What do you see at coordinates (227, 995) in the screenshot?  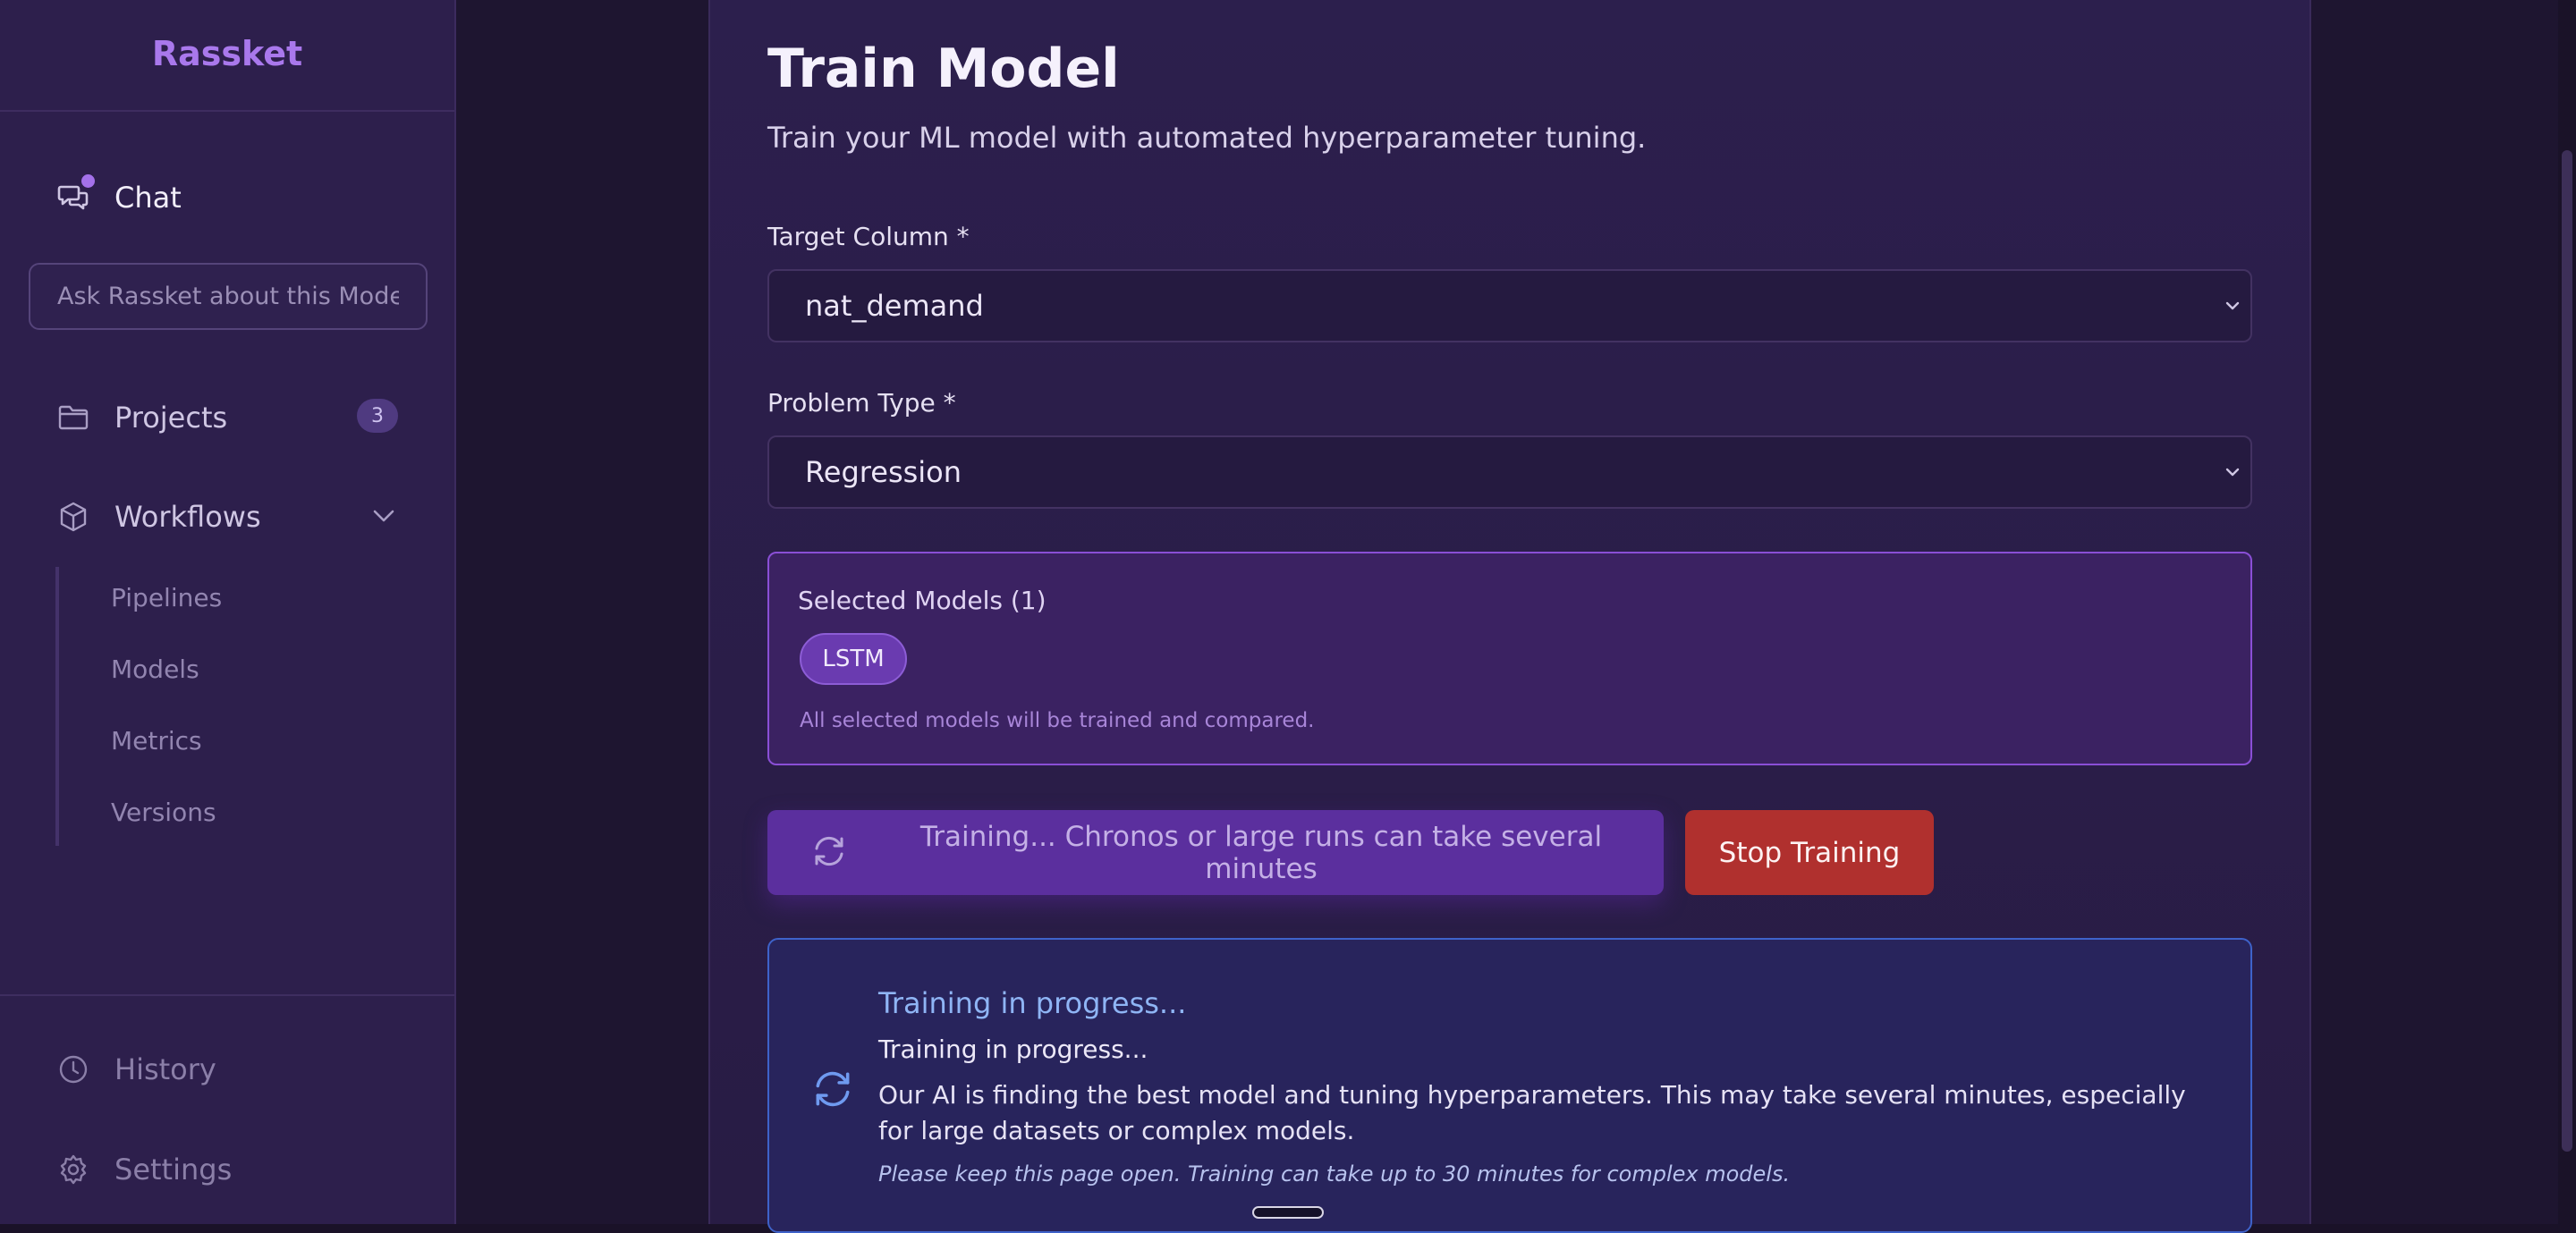 I see `sidebar-divider` at bounding box center [227, 995].